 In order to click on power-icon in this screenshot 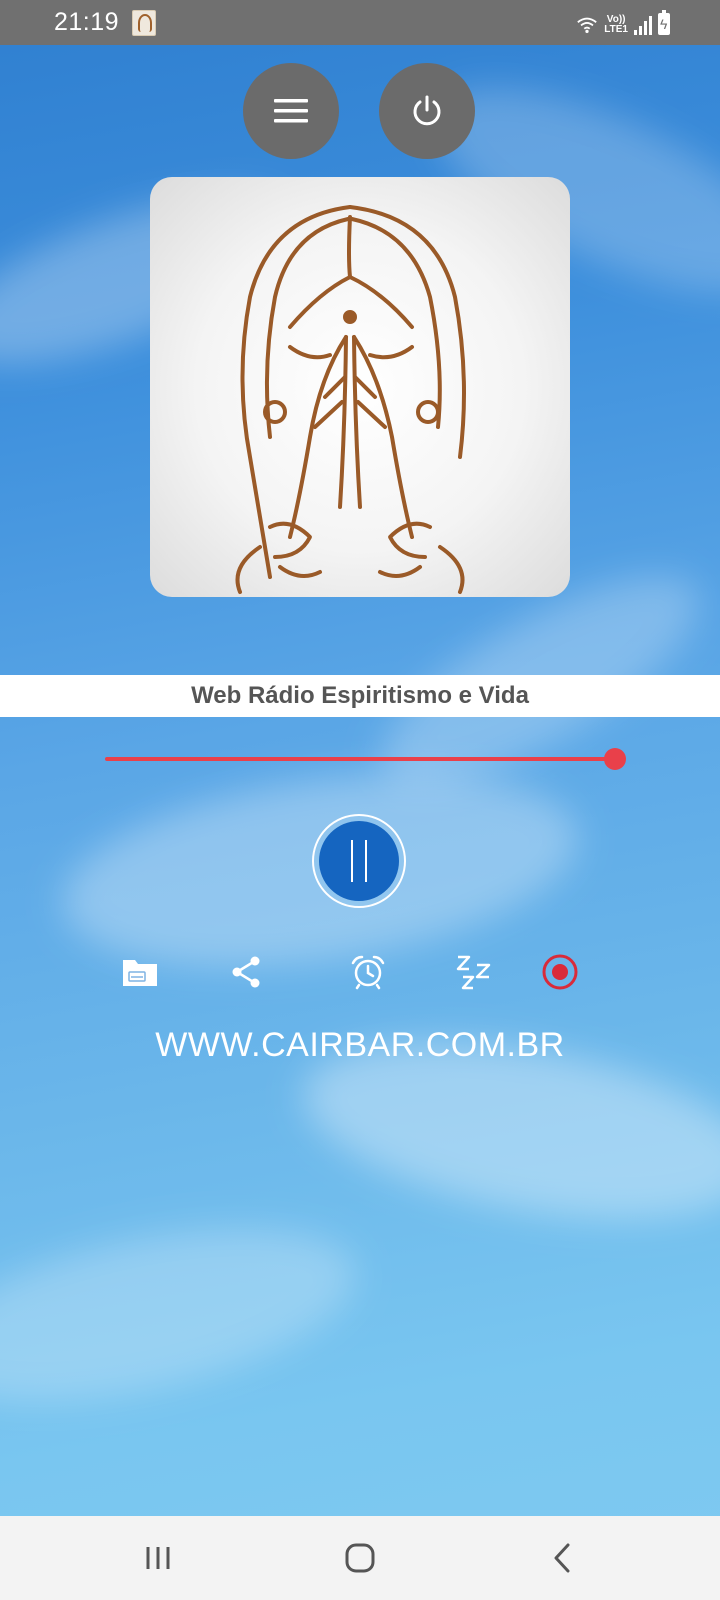, I will do `click(427, 110)`.